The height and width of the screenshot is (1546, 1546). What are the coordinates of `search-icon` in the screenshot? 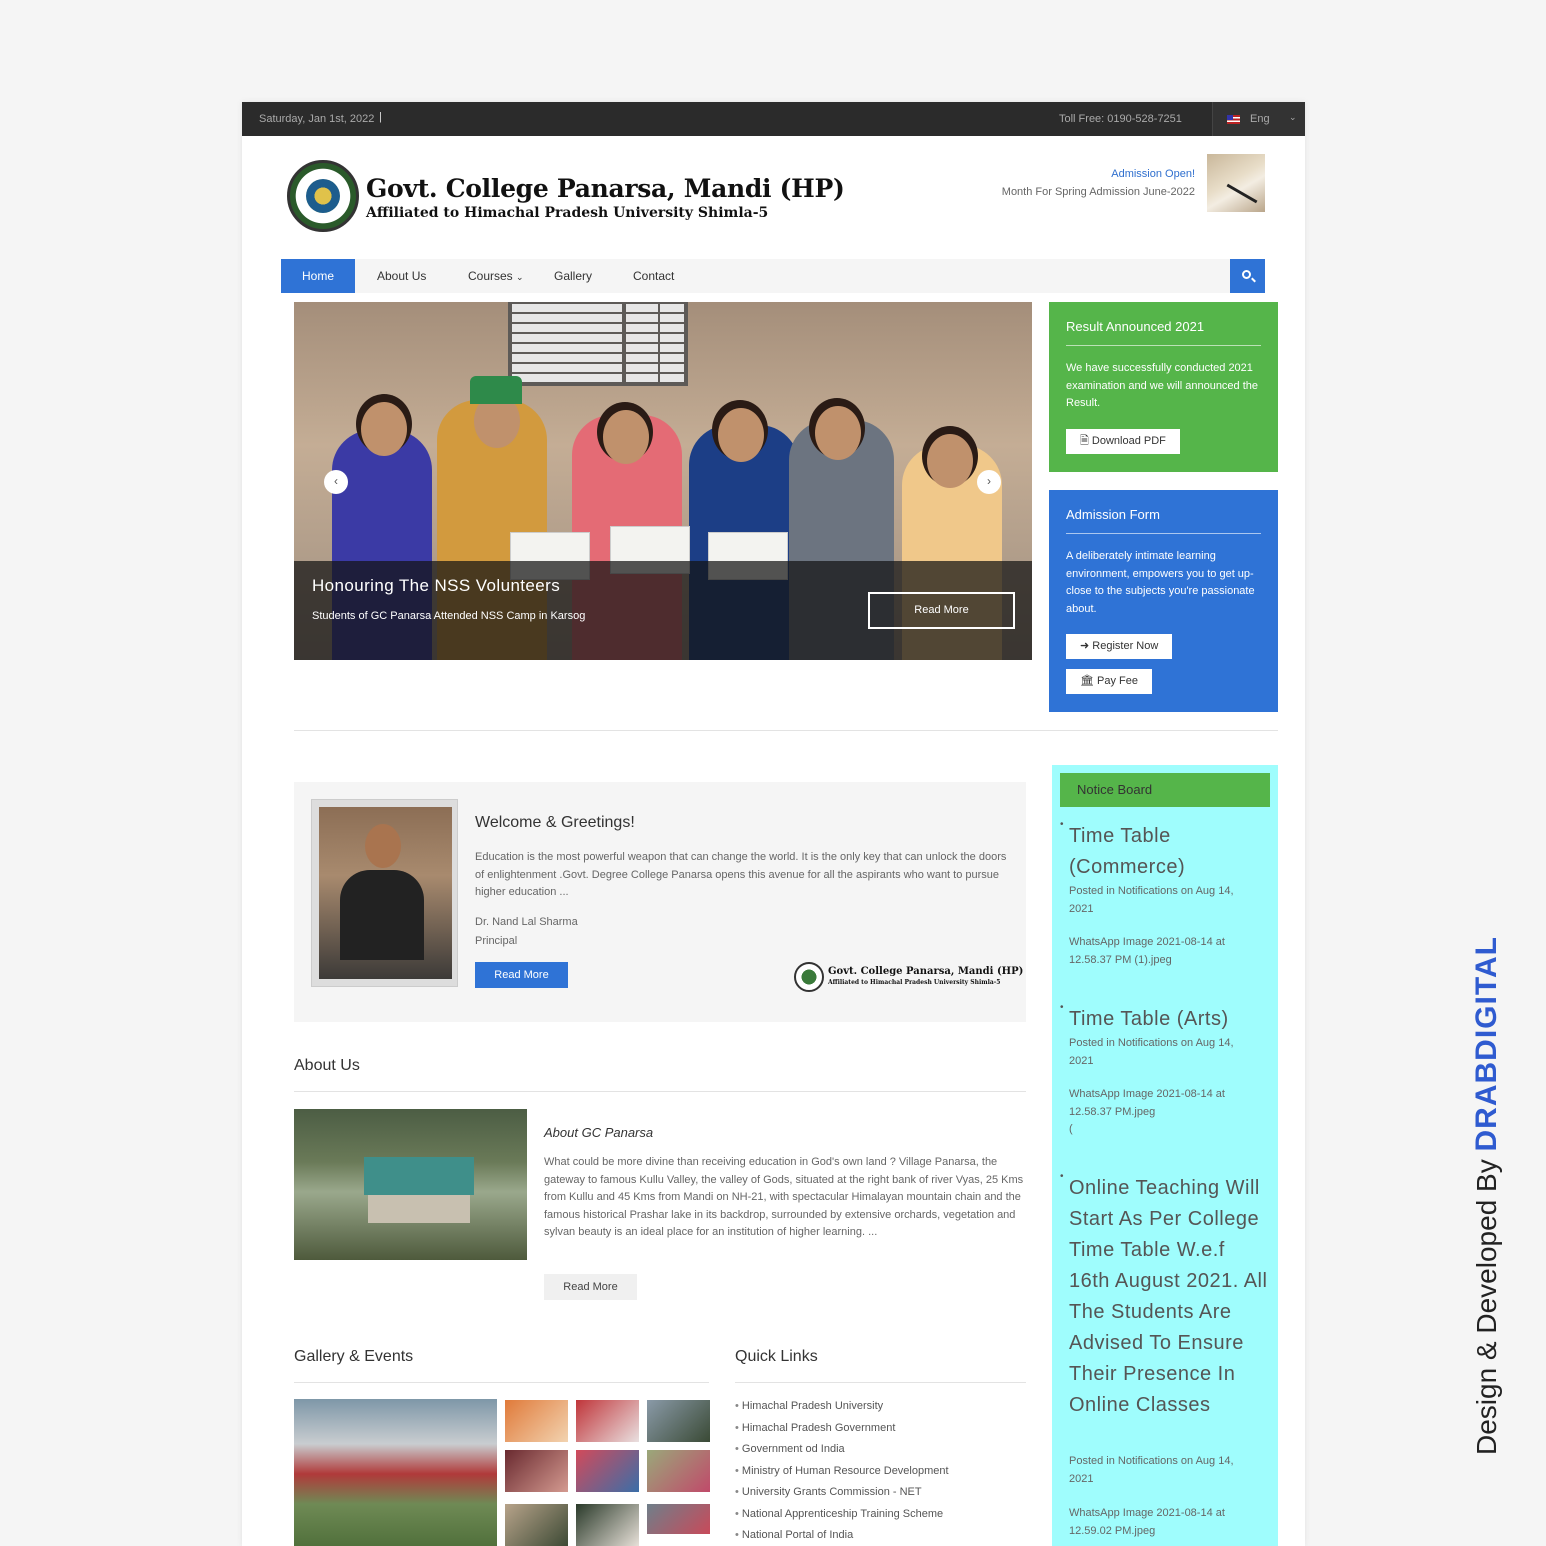 It's located at (1246, 274).